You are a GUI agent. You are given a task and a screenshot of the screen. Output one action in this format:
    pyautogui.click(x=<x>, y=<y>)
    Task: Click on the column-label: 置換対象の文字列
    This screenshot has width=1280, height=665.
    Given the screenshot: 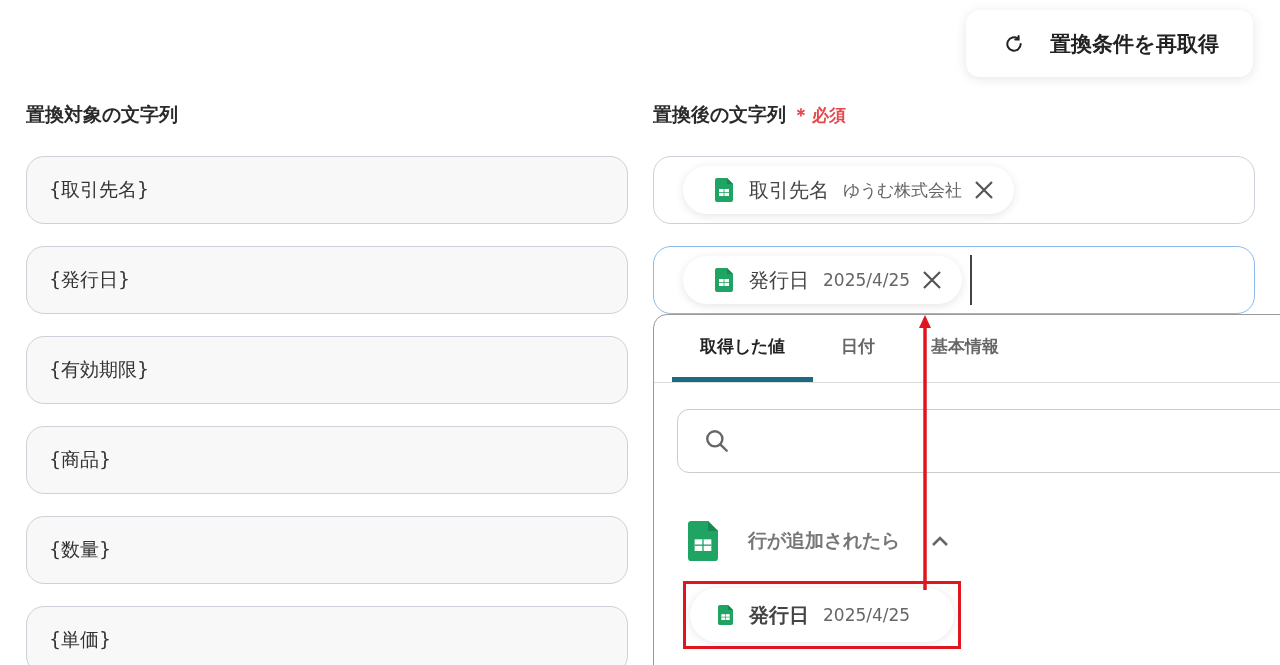 What is the action you would take?
    pyautogui.click(x=102, y=114)
    